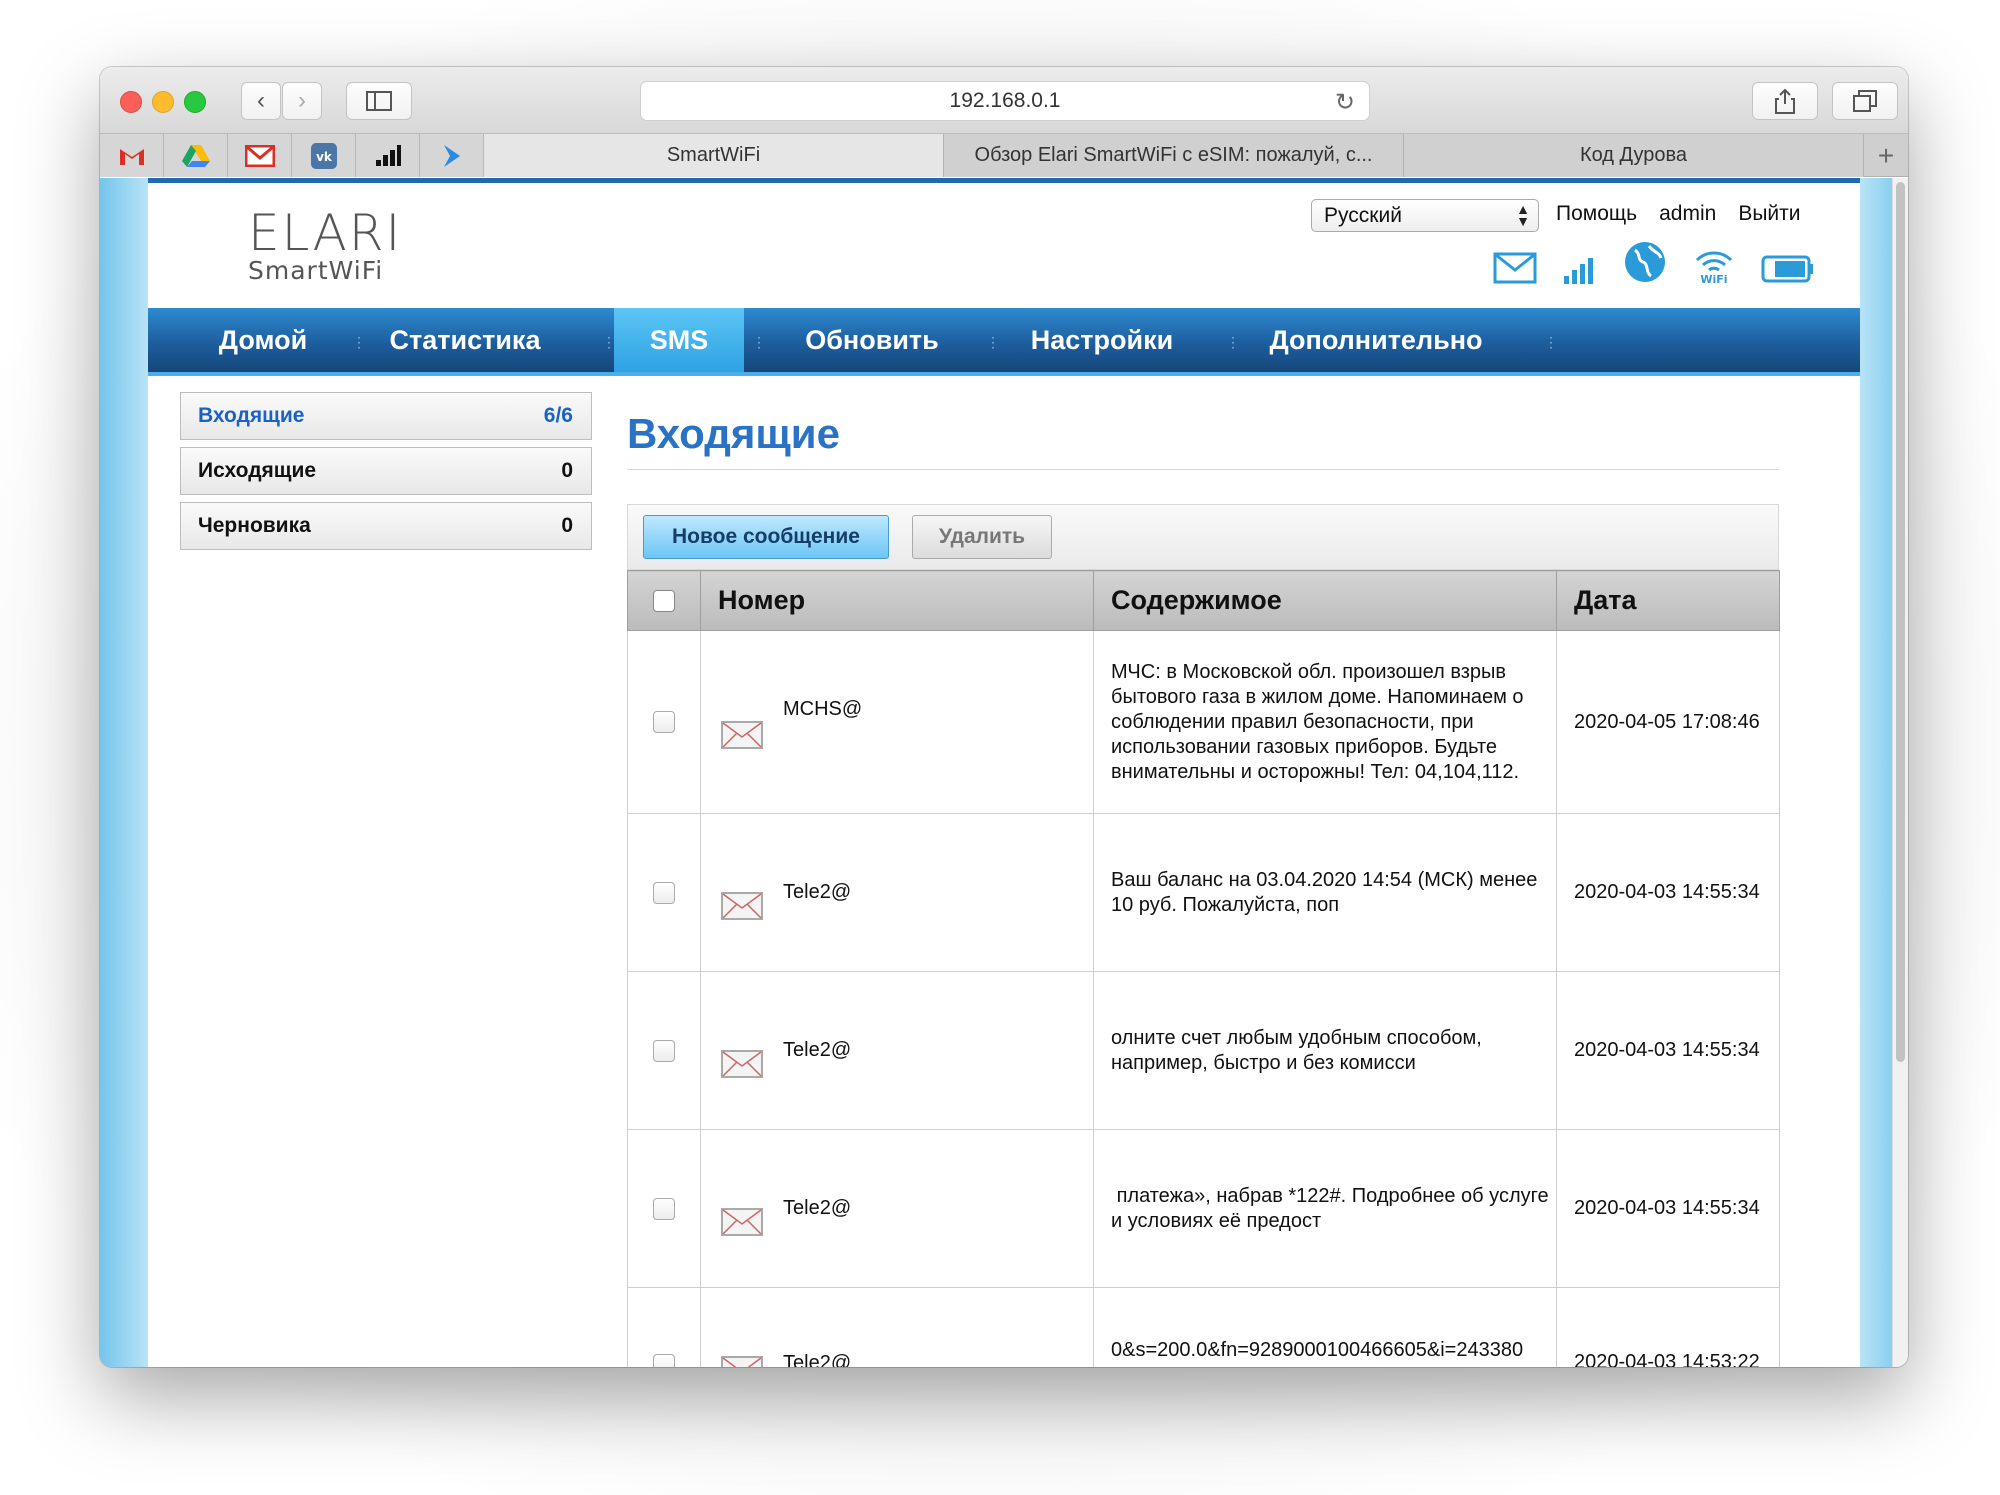 The image size is (2000, 1495). I want to click on battery-icon, so click(1788, 262).